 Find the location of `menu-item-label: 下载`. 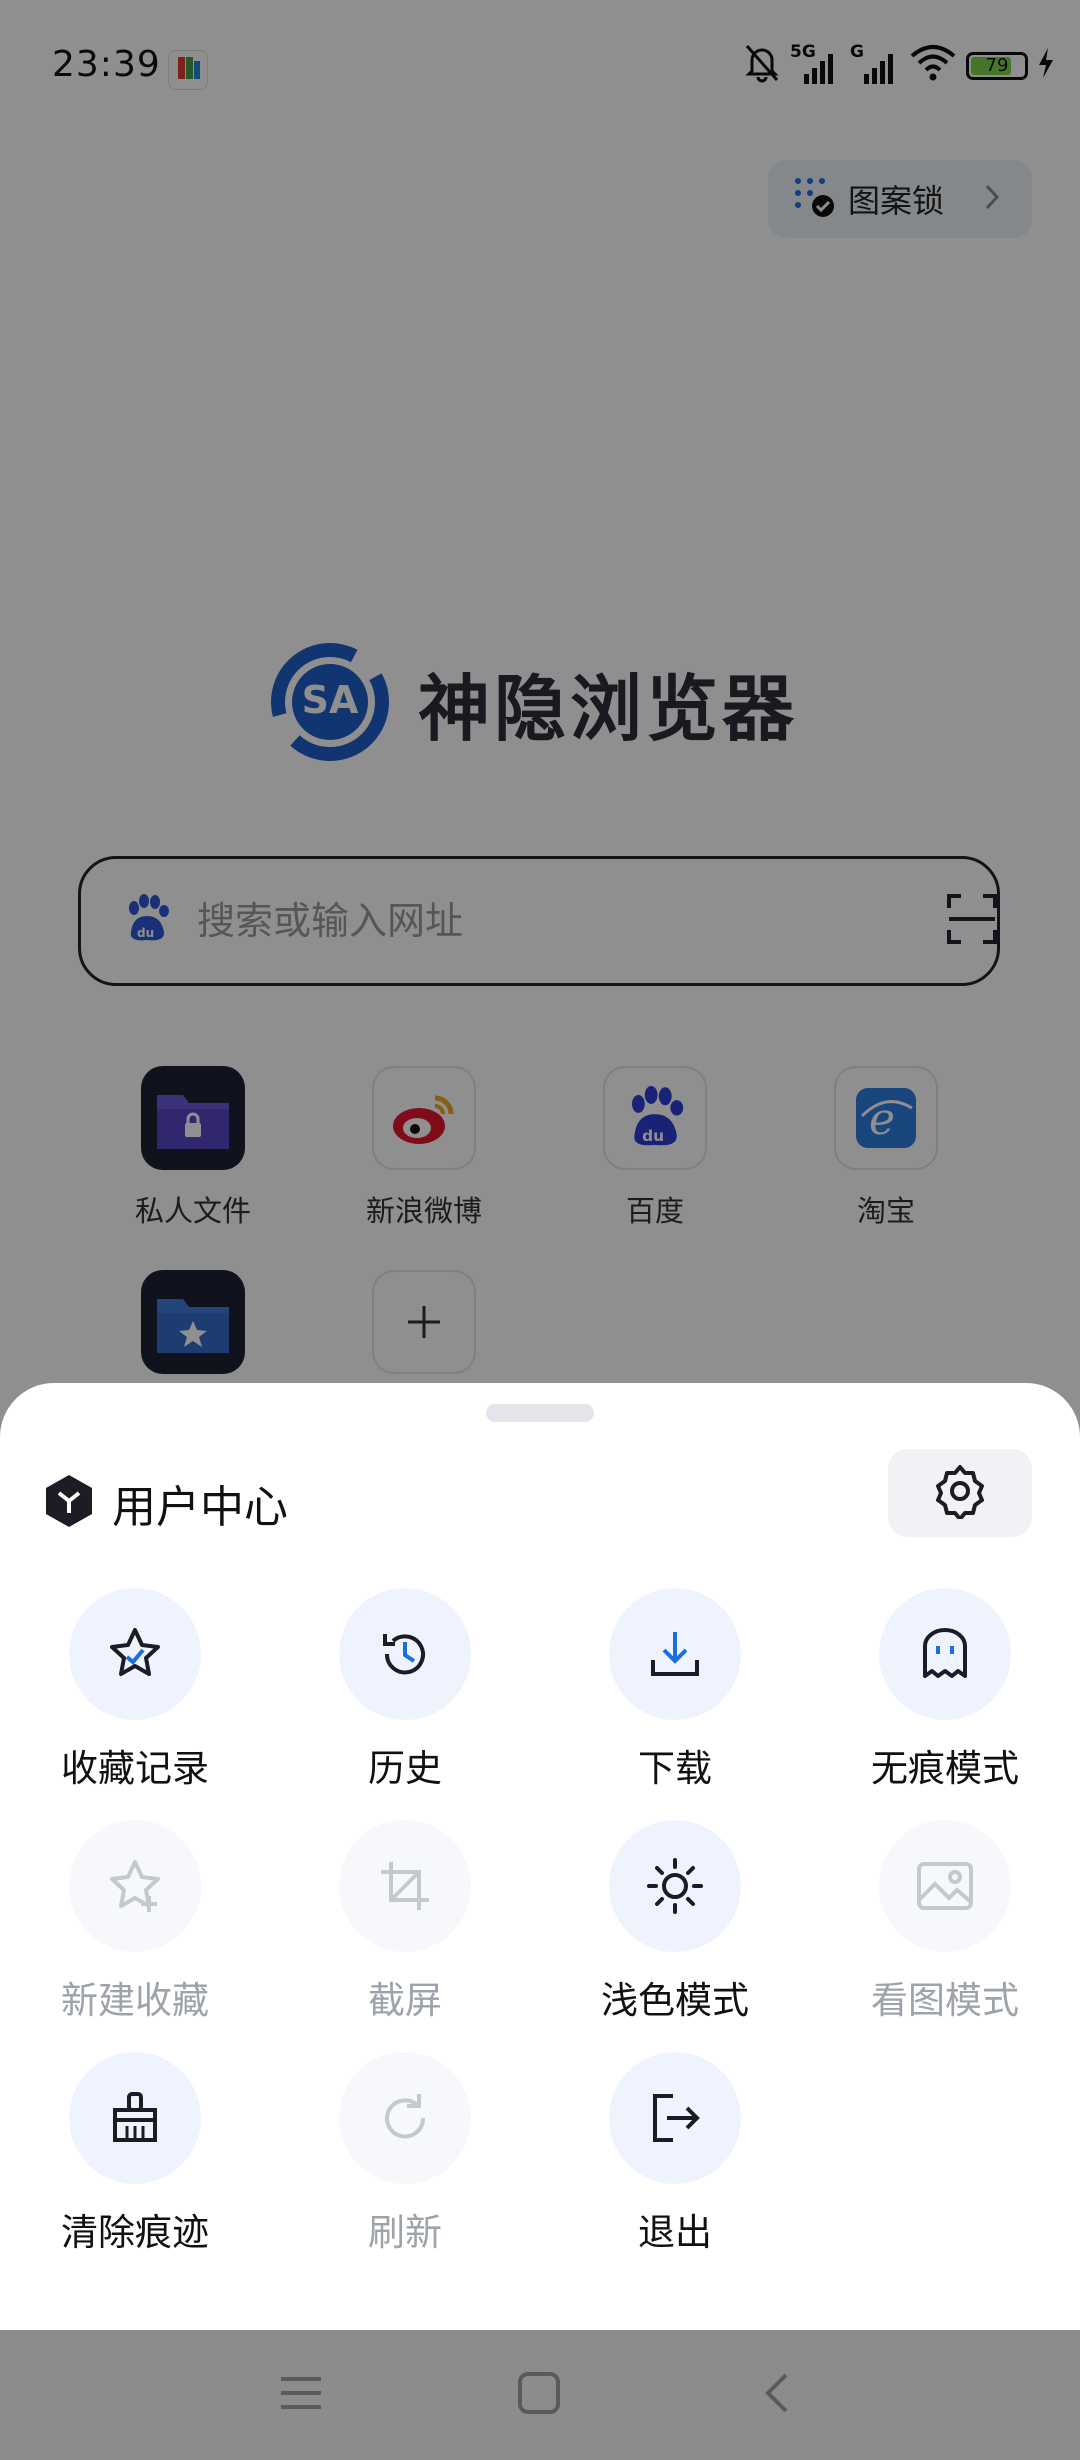

menu-item-label: 下载 is located at coordinates (675, 1768).